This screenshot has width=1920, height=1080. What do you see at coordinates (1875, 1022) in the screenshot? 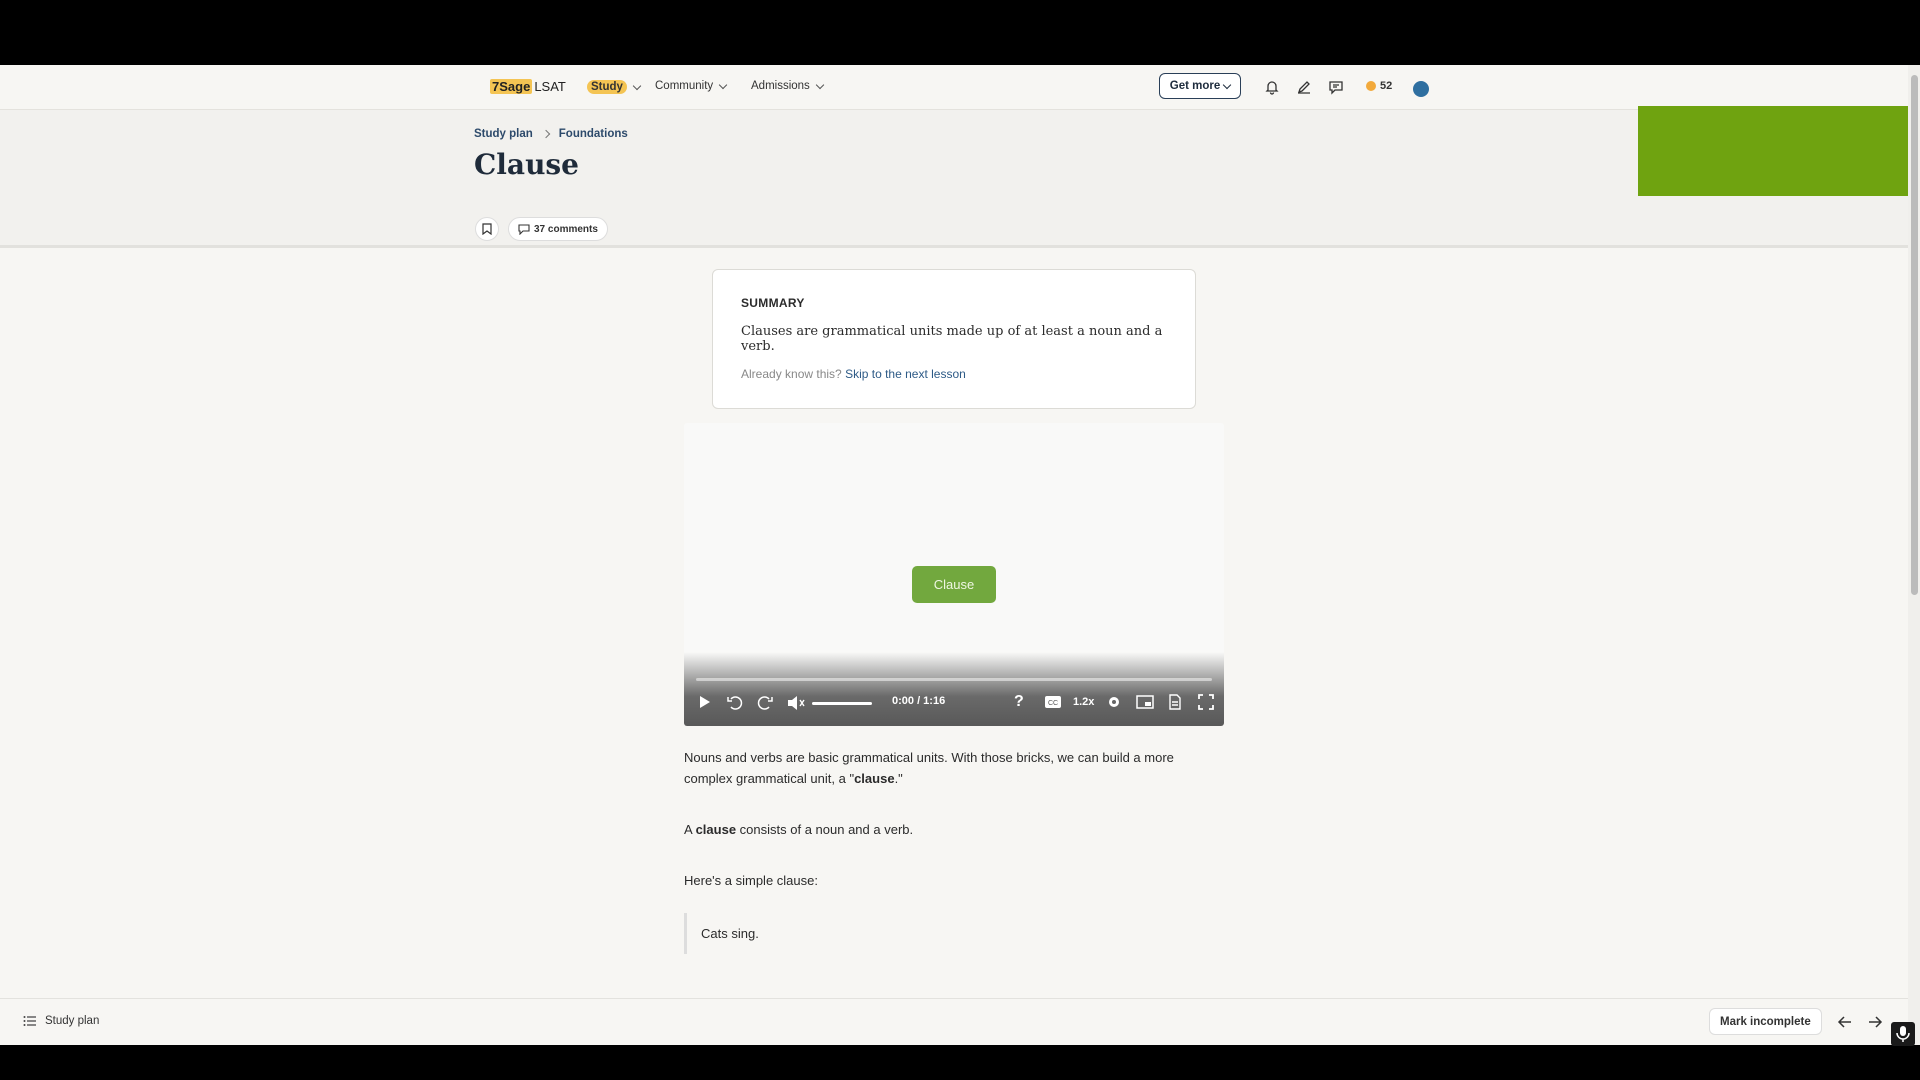
I see `arrow-right-icon` at bounding box center [1875, 1022].